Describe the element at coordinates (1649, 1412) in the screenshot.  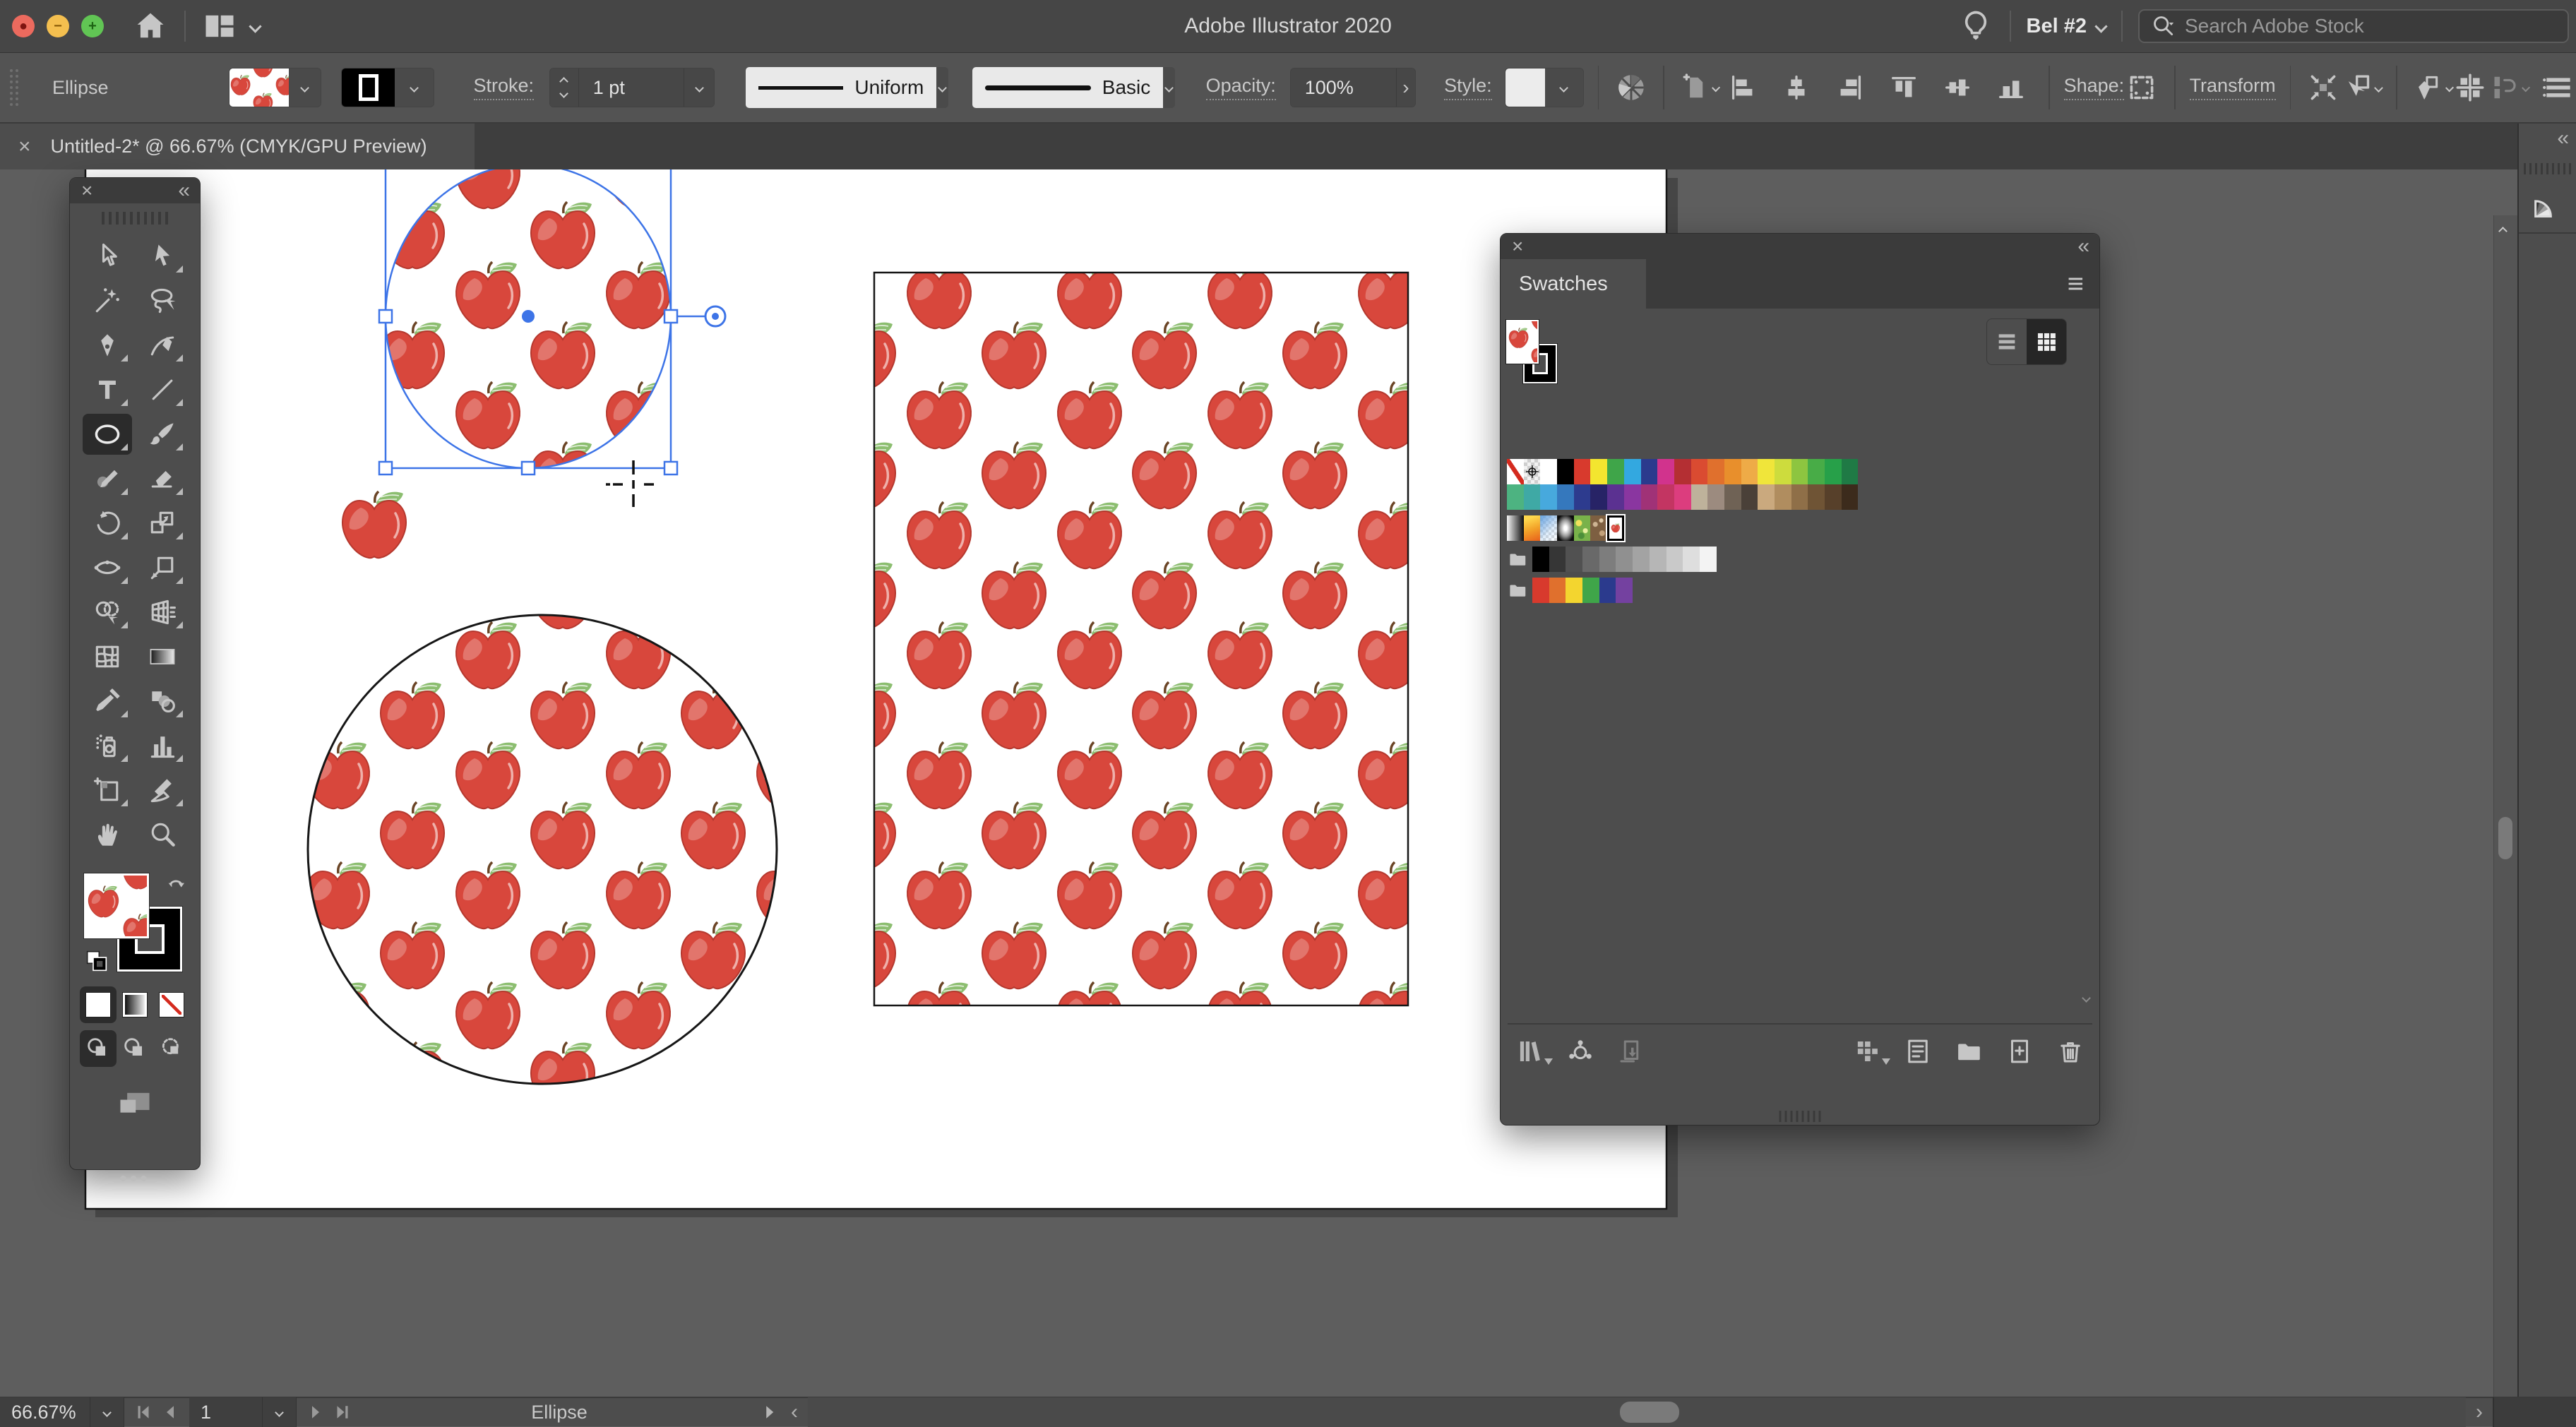
I see `horizontal-scroll-thumb` at that location.